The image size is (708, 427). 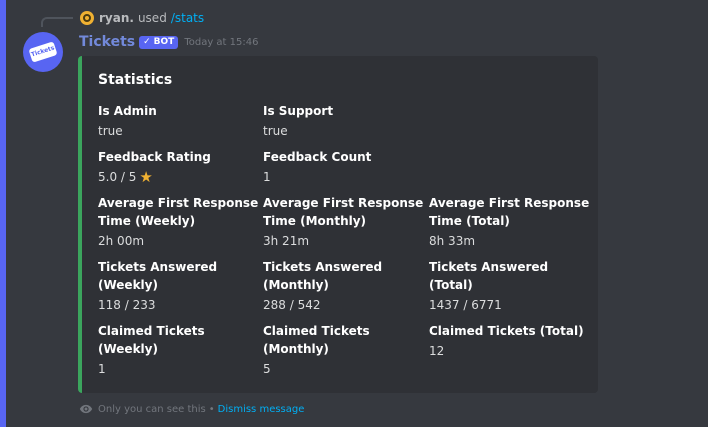 I want to click on highlight-bar, so click(x=3, y=213).